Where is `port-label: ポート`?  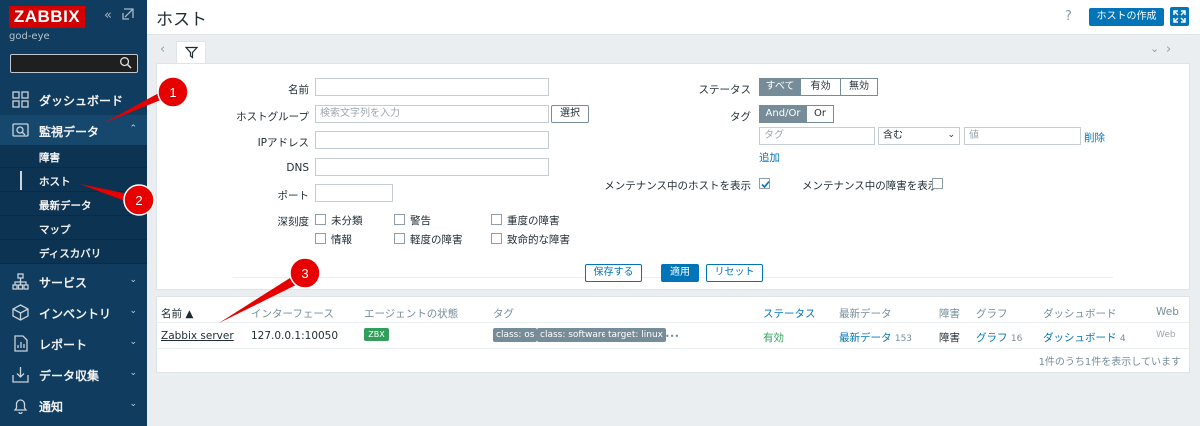
port-label: ポート is located at coordinates (293, 196).